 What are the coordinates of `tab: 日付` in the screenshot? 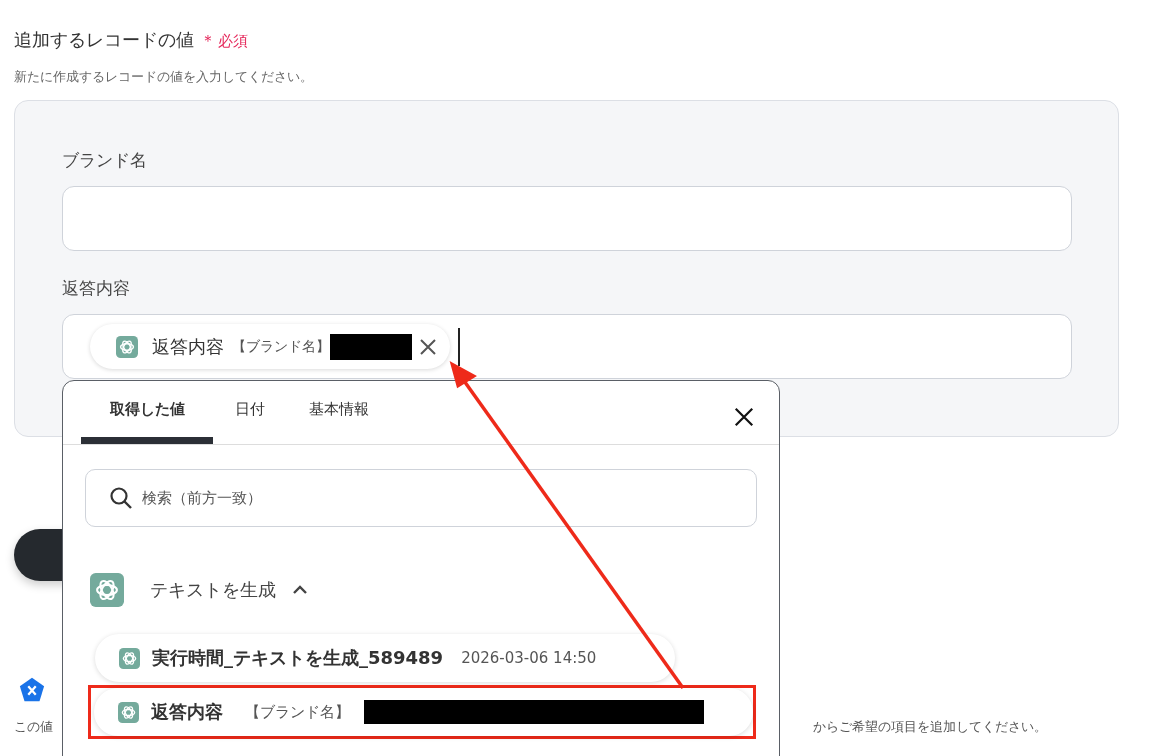 It's located at (250, 412).